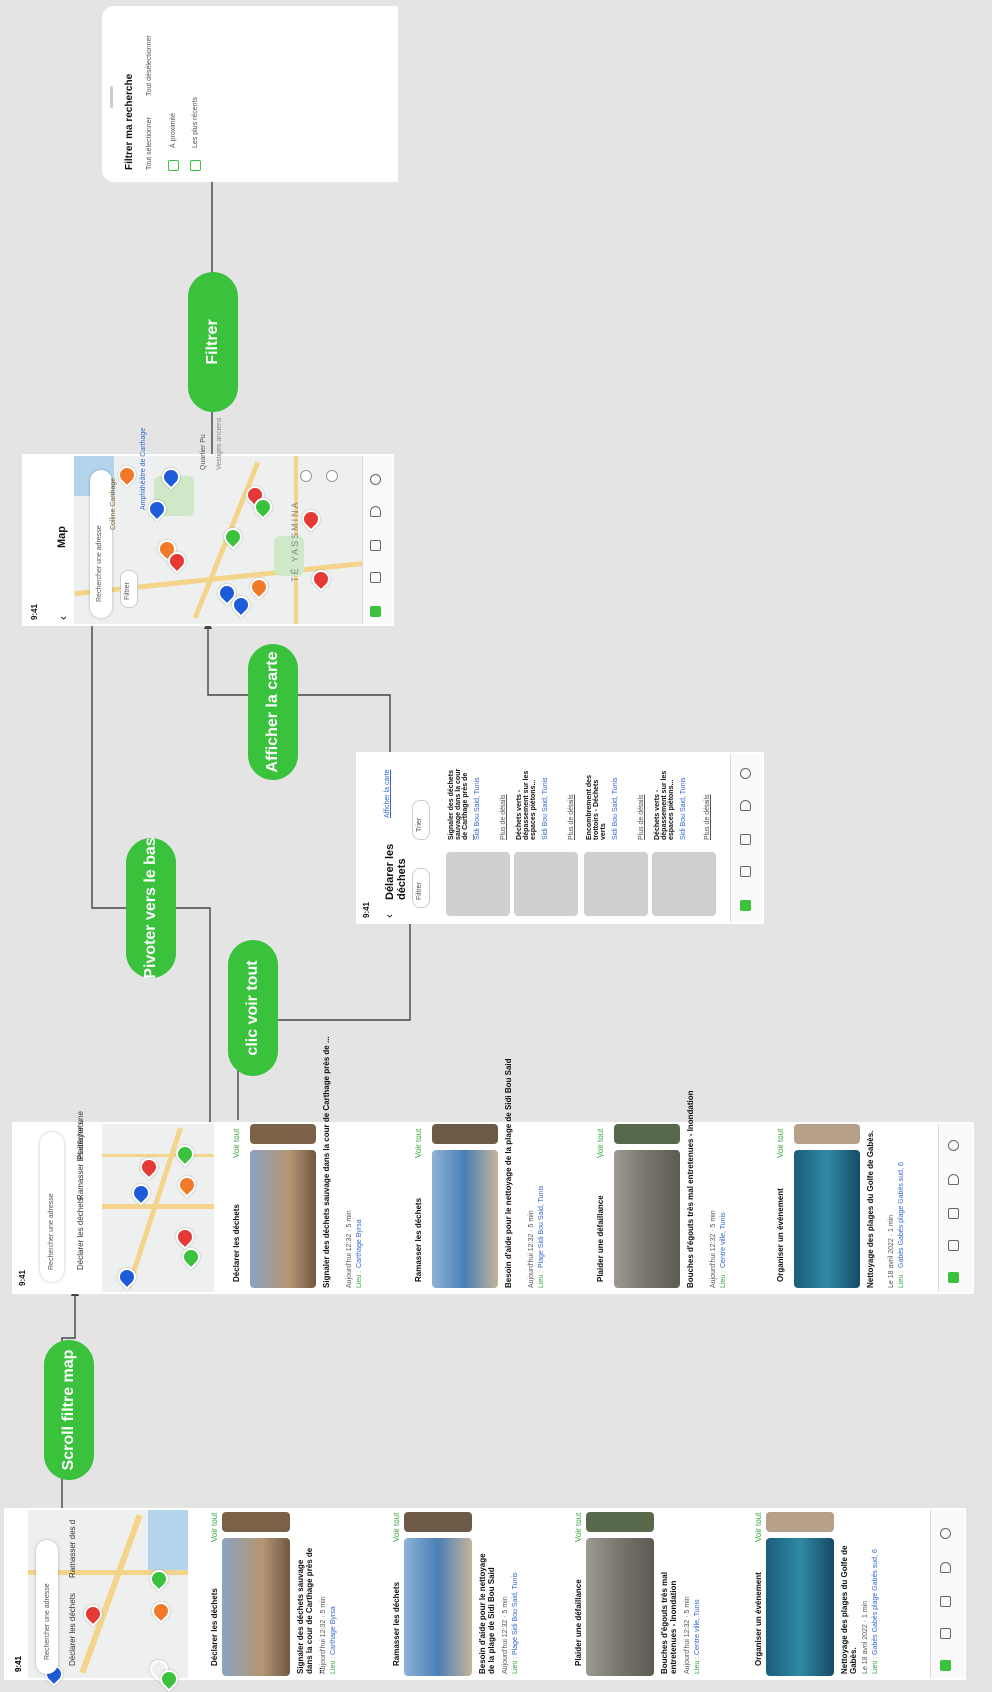 The image size is (992, 1692). Describe the element at coordinates (953, 1145) in the screenshot. I see `home2-nav-profile-icon` at that location.